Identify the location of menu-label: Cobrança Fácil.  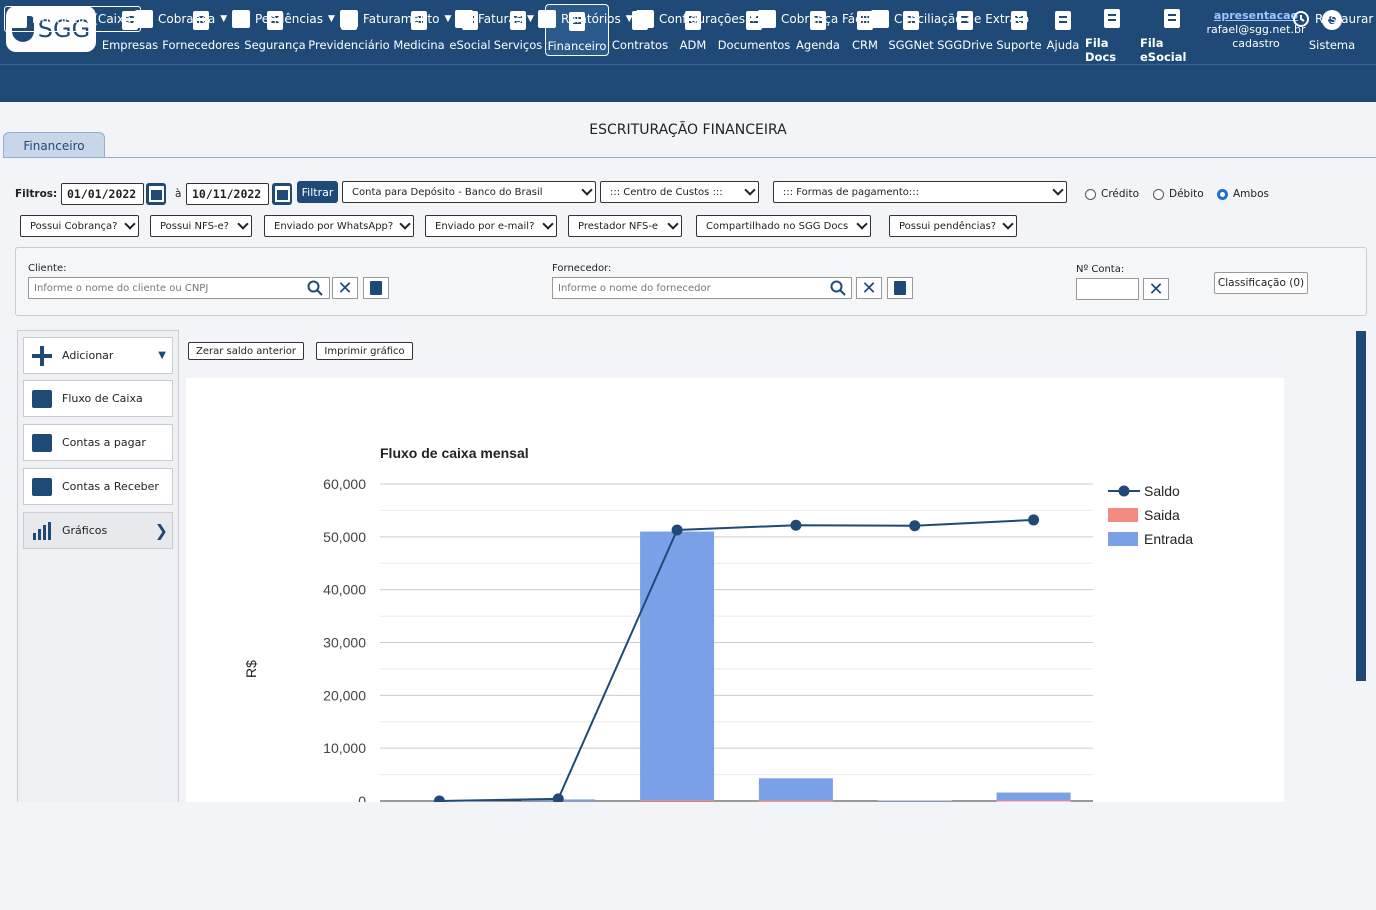
(825, 19).